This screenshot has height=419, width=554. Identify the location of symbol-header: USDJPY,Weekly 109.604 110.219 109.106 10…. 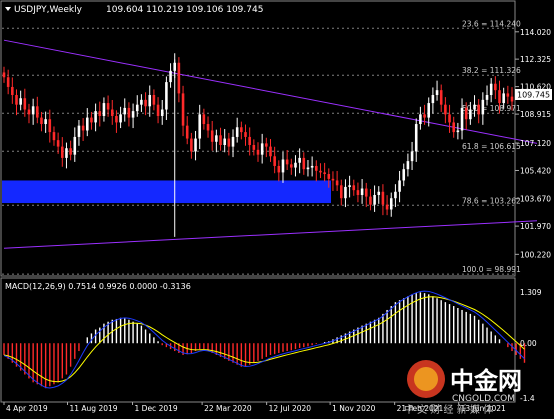
(134, 10).